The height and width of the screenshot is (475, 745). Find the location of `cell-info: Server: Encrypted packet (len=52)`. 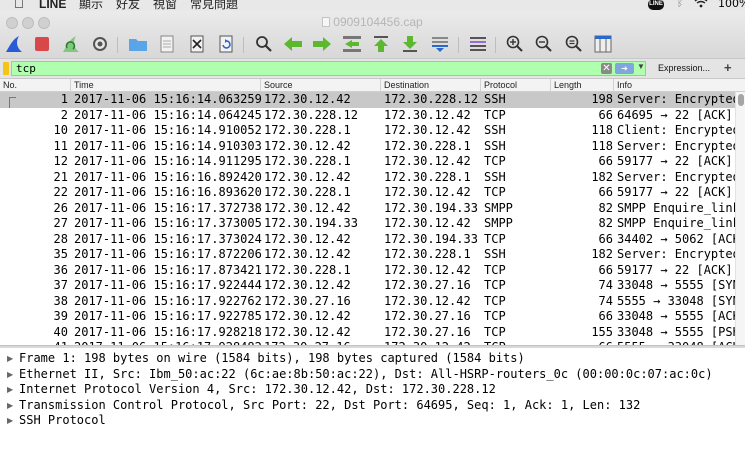

cell-info: Server: Encrypted packet (len=52) is located at coordinates (676, 145).